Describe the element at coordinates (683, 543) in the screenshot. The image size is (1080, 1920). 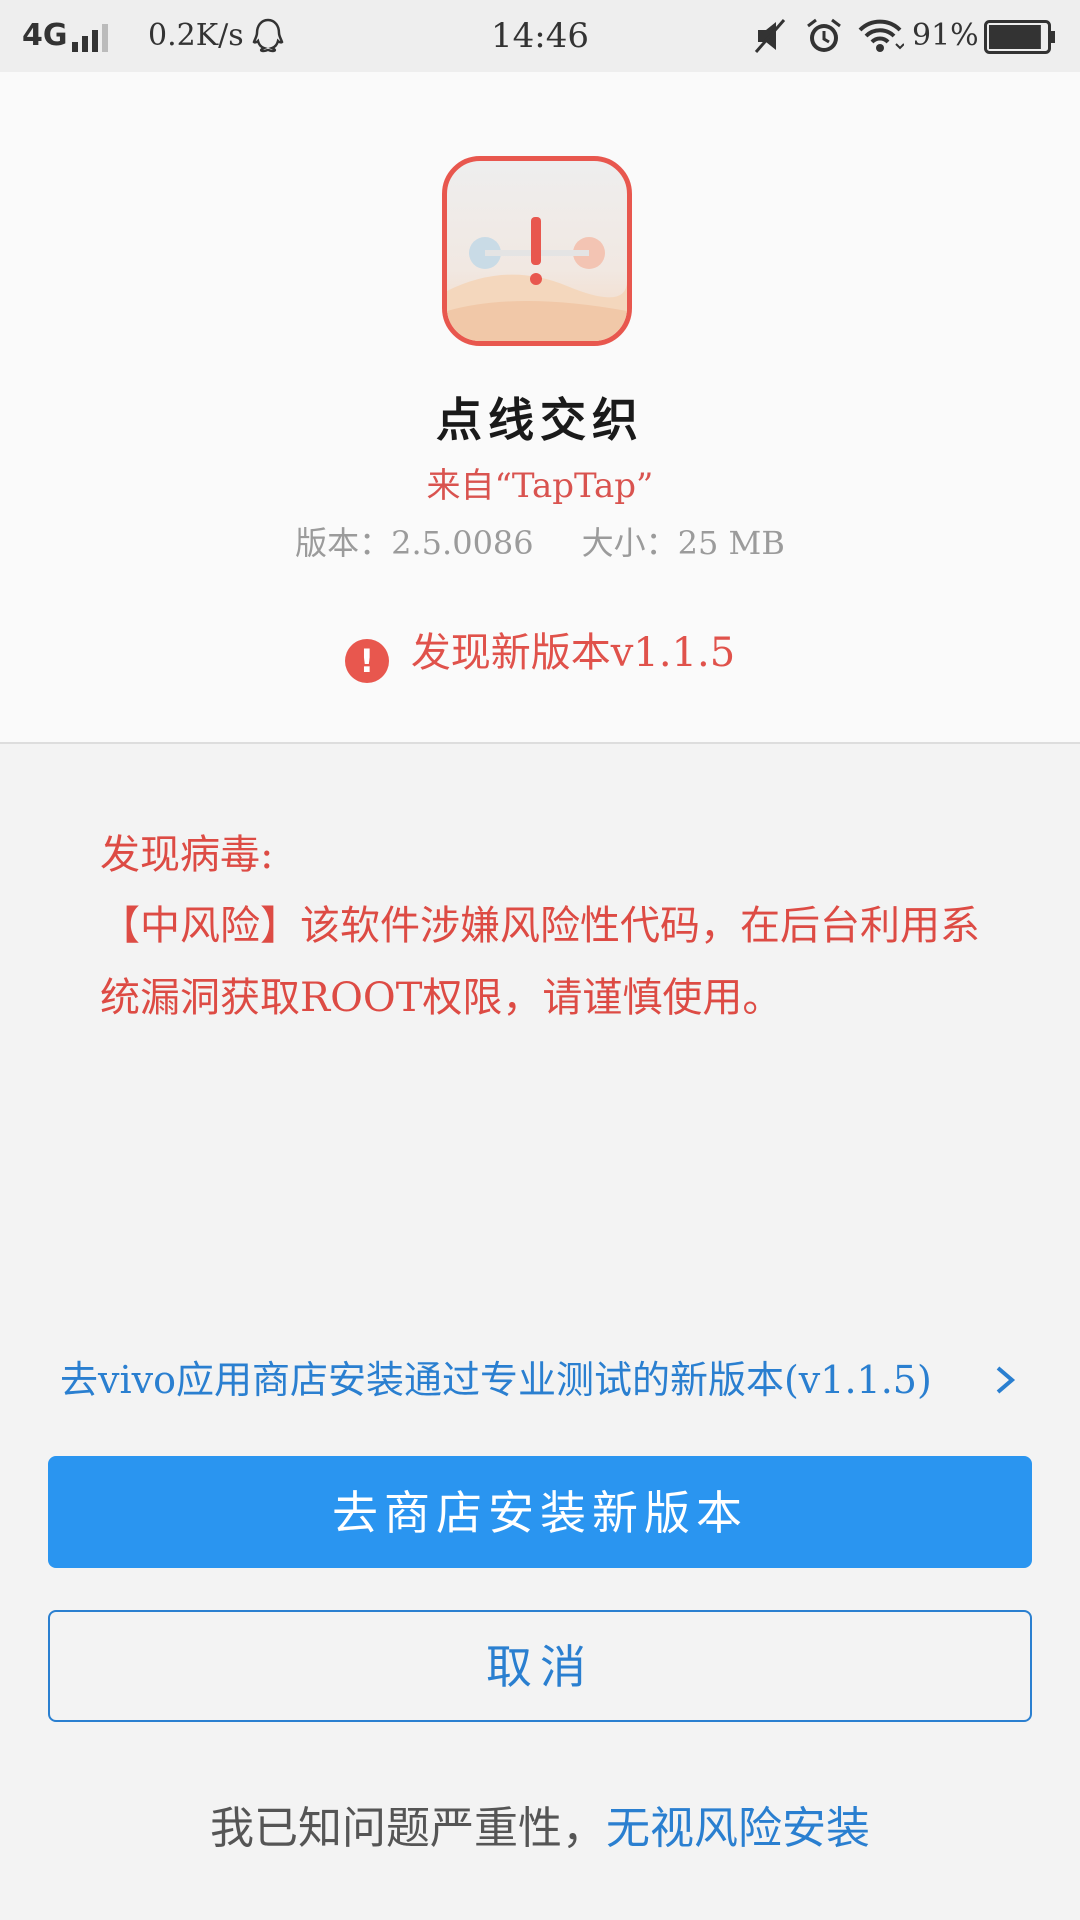
I see `size-label: 大小：25 MB` at that location.